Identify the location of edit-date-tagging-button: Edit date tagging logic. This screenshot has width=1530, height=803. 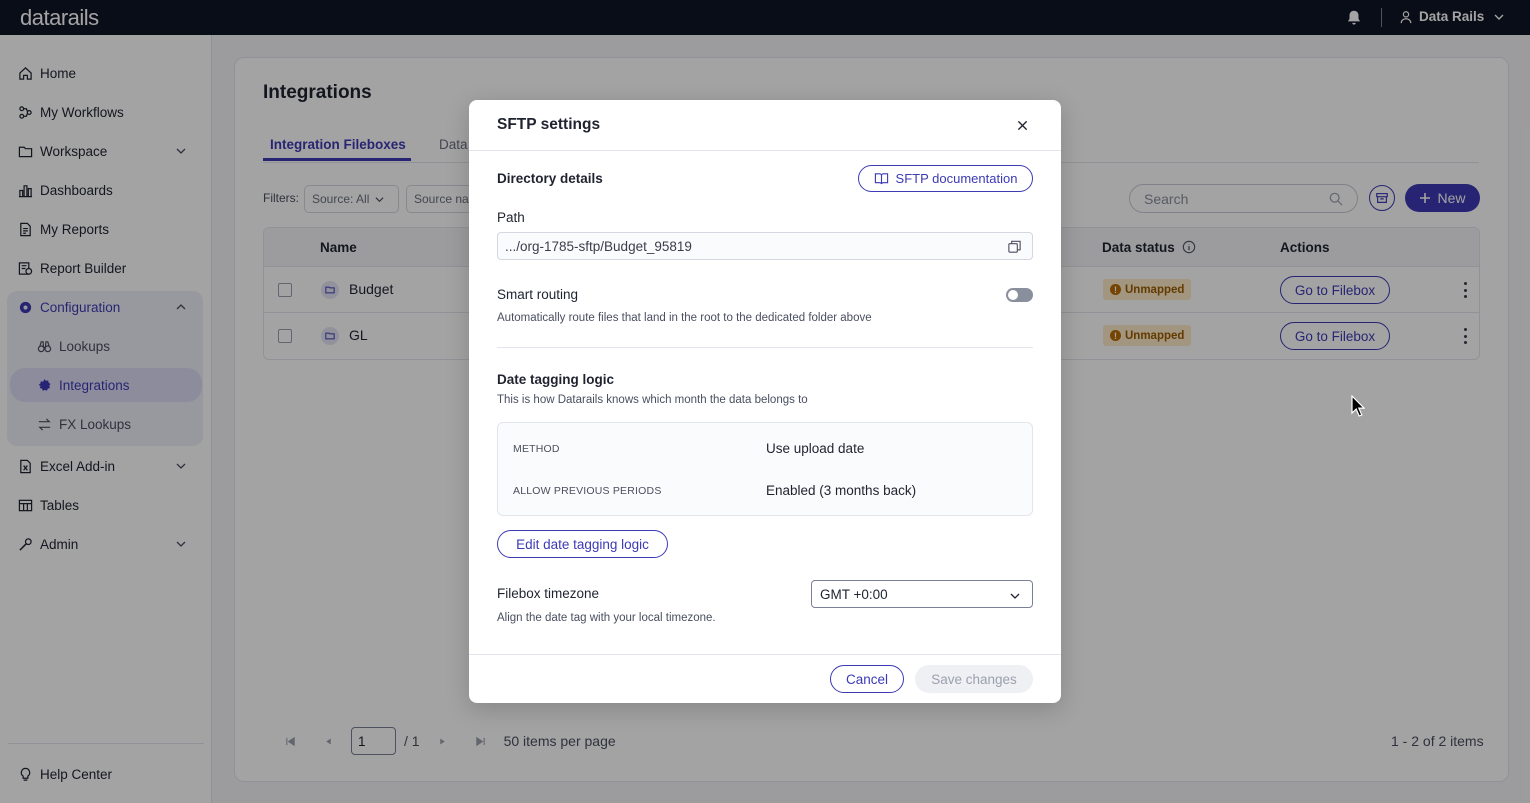
(582, 544).